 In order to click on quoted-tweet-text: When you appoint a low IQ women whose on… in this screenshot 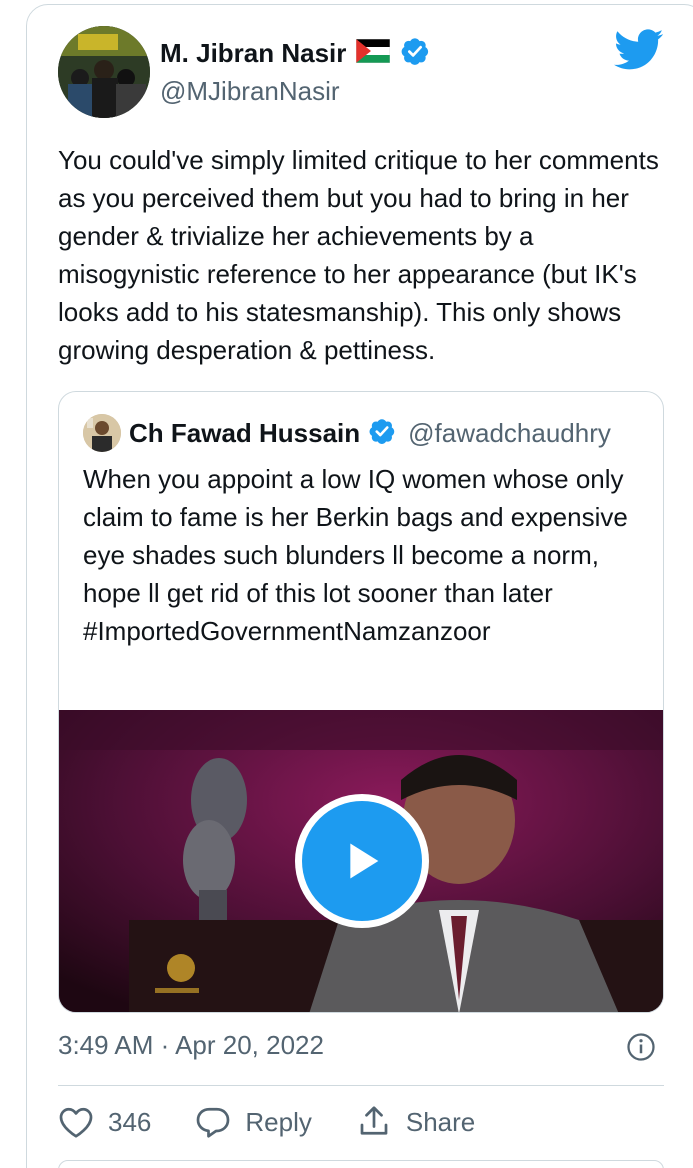, I will do `click(355, 555)`.